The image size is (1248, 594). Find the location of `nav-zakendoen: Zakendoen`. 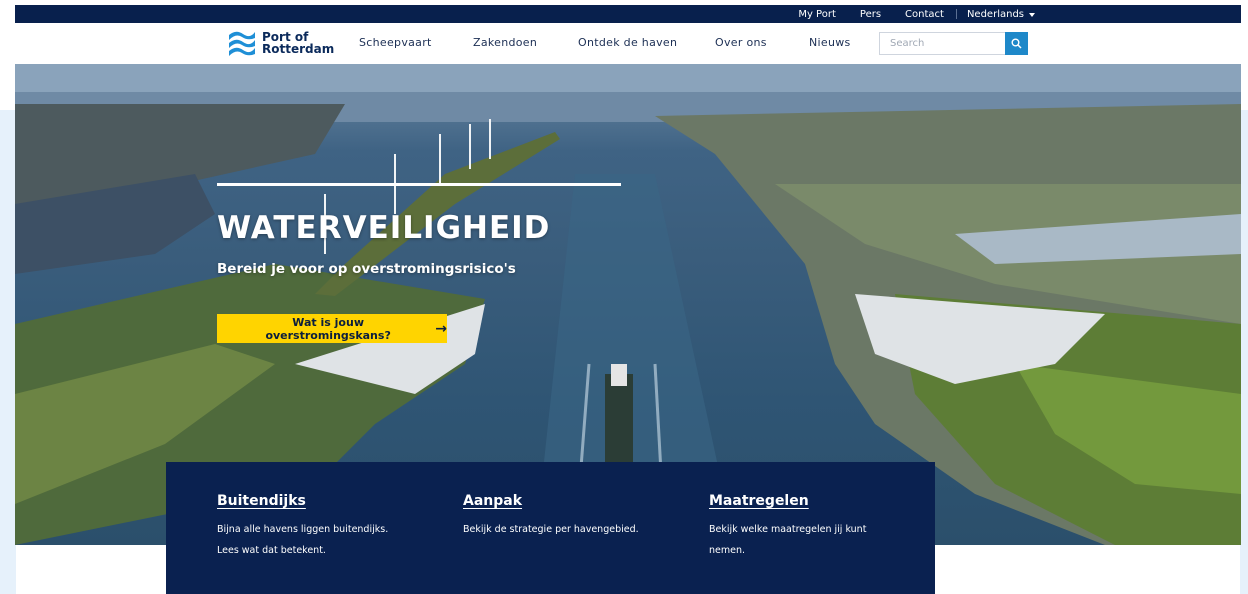

nav-zakendoen: Zakendoen is located at coordinates (505, 42).